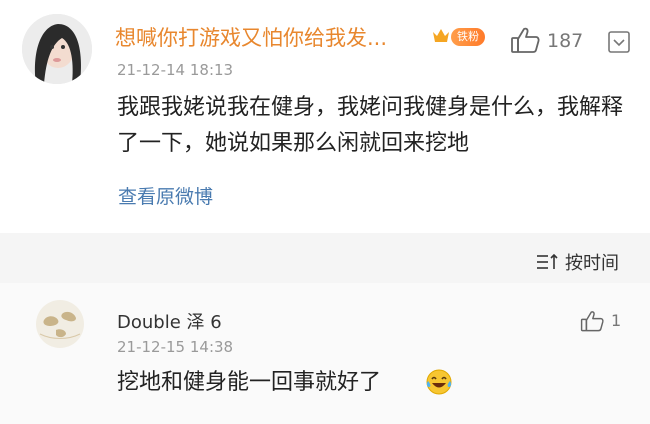 The height and width of the screenshot is (424, 650). What do you see at coordinates (619, 42) in the screenshot?
I see `more-options-icon` at bounding box center [619, 42].